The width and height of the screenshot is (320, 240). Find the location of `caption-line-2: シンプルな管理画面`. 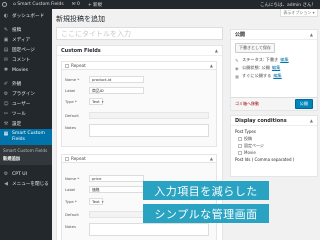

caption-line-2: シンプルな管理画面 is located at coordinates (206, 213).